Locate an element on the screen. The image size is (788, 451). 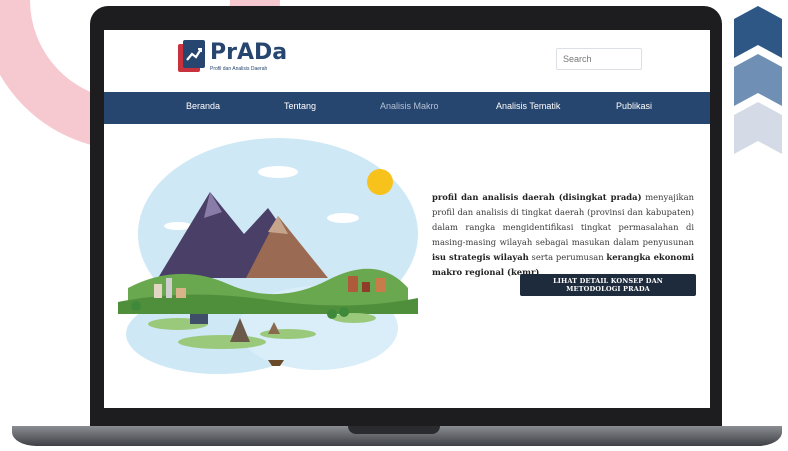
logo-text: PrADa Profil dan Analisis Daerah is located at coordinates (249, 56).